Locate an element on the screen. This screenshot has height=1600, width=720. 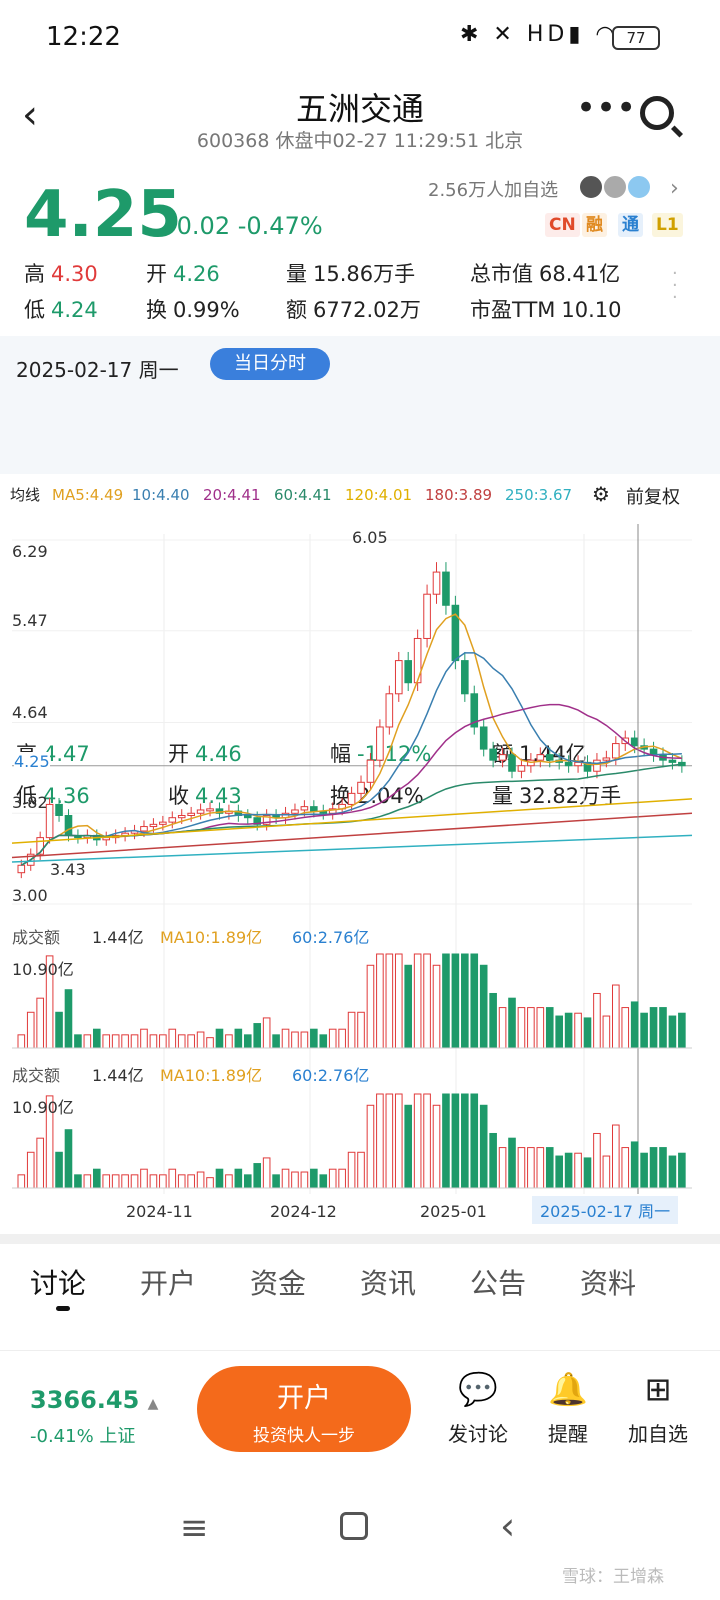
divider is located at coordinates (360, 1239).